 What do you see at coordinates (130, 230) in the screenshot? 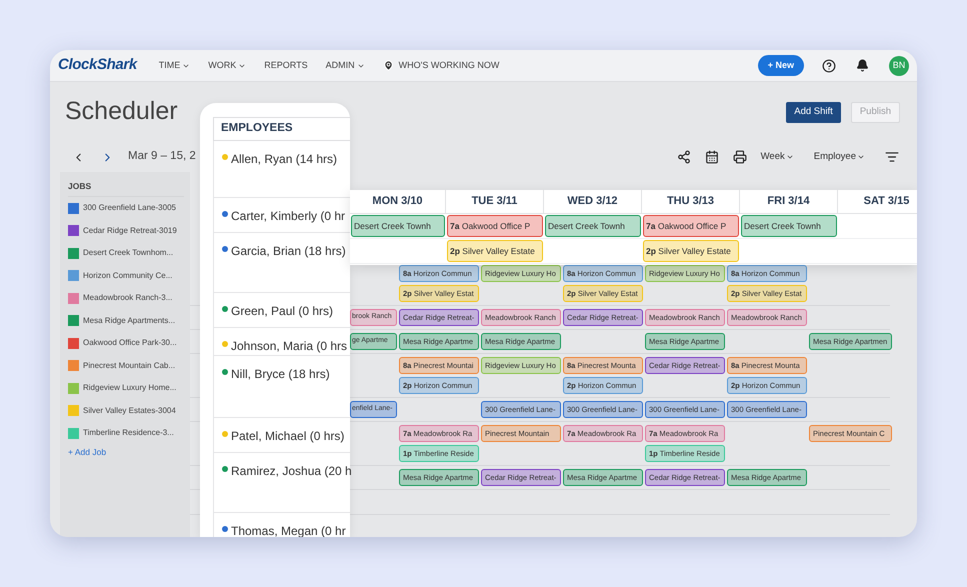
I see `job-name: Cedar Ridge Retreat-3019` at bounding box center [130, 230].